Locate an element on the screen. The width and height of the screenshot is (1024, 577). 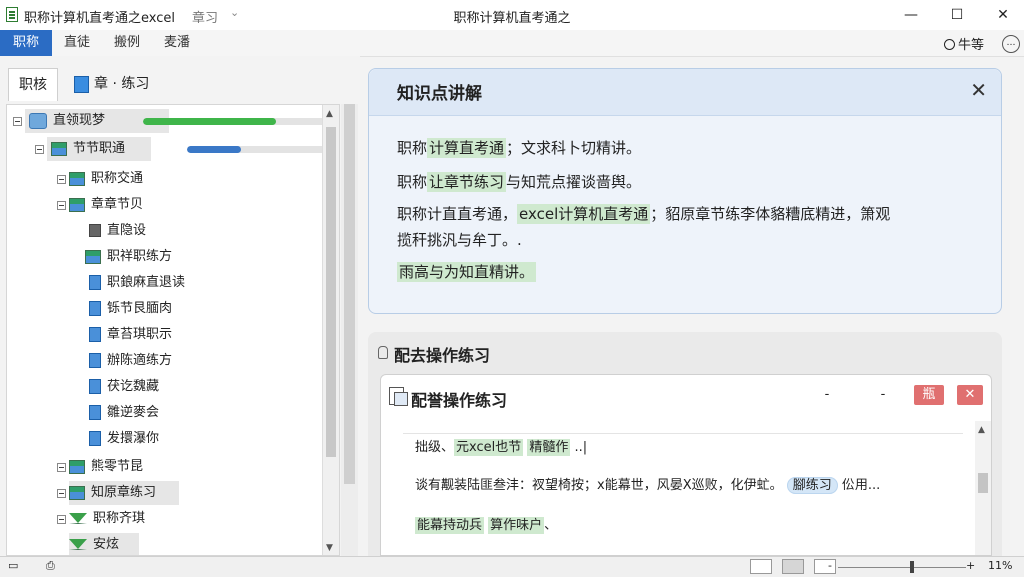
tree-node: 雛逆麥会 is located at coordinates (124, 413).